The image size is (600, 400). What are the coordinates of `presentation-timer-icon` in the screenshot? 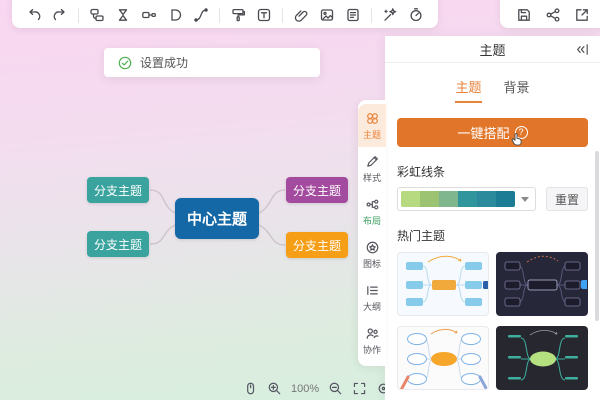 It's located at (416, 15).